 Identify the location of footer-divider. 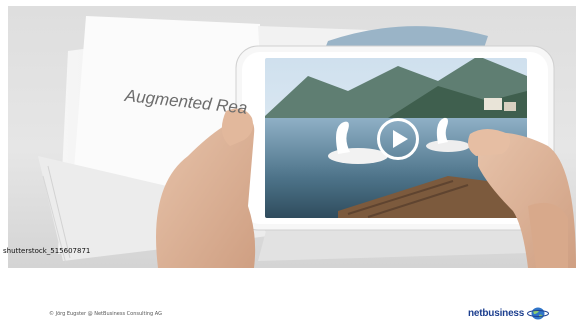
(292, 290).